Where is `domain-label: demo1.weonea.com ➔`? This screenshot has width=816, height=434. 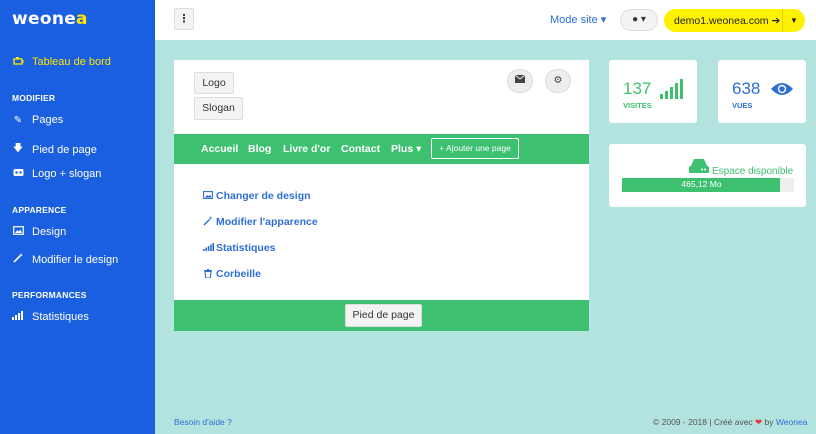 domain-label: demo1.weonea.com ➔ is located at coordinates (727, 20).